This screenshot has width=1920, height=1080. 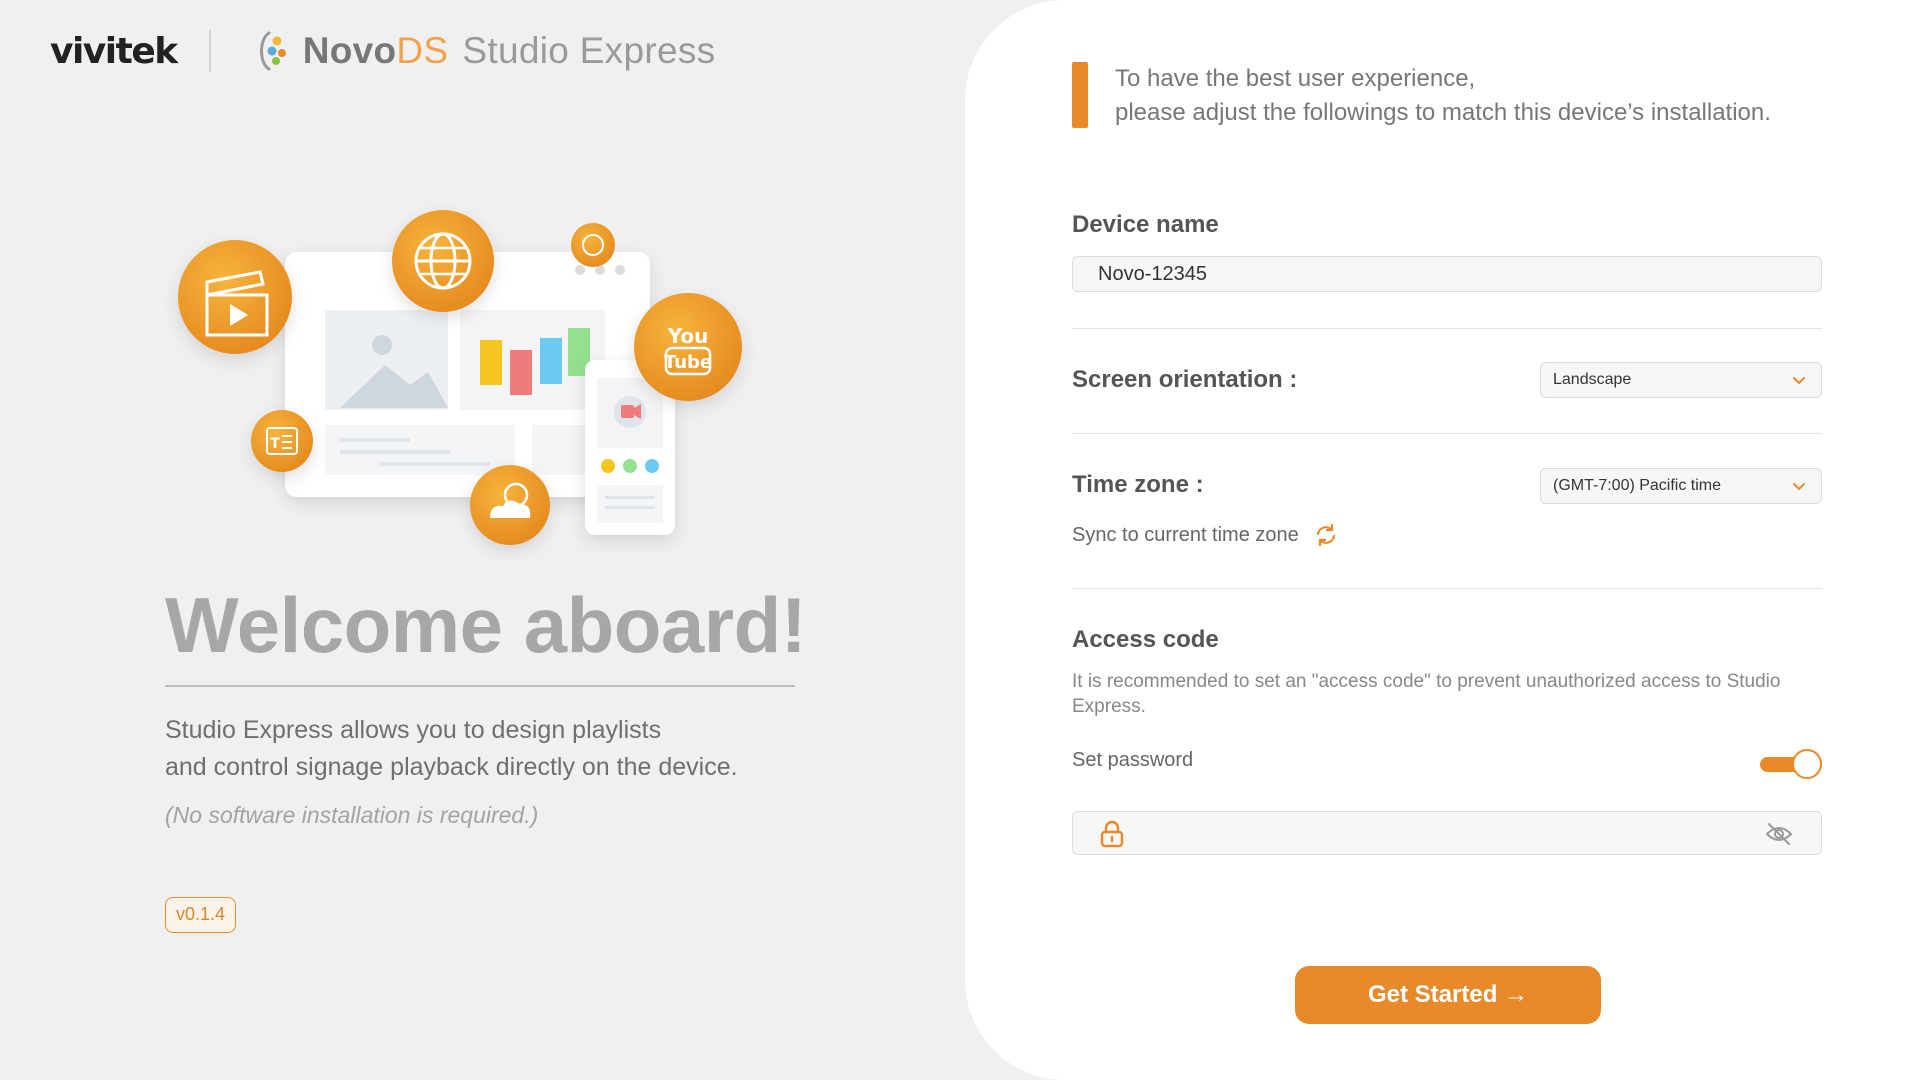 What do you see at coordinates (1447, 274) in the screenshot?
I see `device-name-input: Novo-12345` at bounding box center [1447, 274].